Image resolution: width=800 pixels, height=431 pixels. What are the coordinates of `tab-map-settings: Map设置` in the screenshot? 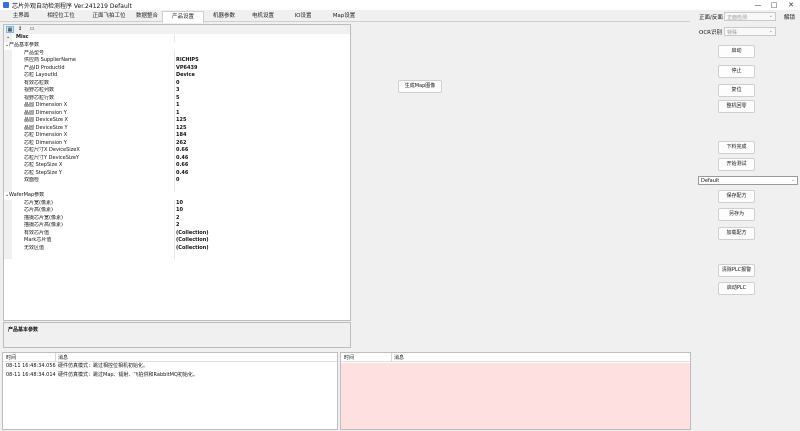 It's located at (344, 16).